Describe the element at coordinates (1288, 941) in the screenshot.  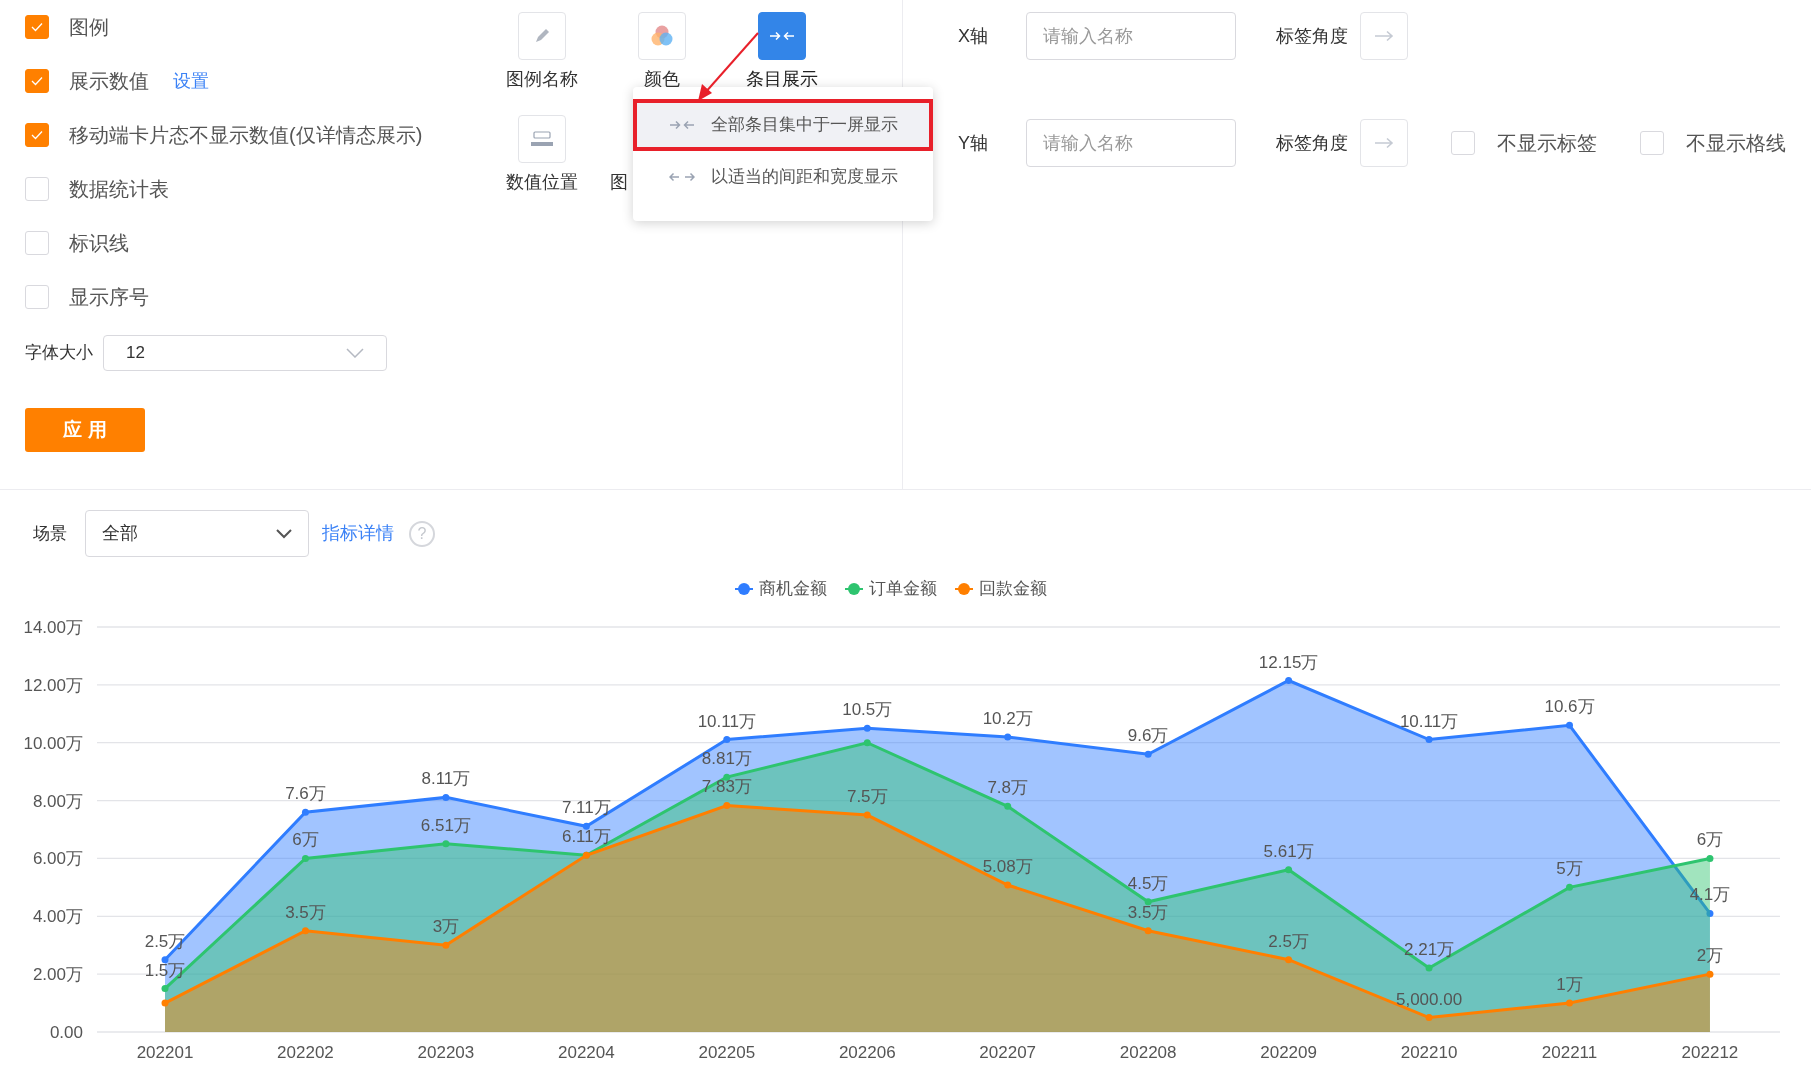
I see `value-label: 2.5万` at that location.